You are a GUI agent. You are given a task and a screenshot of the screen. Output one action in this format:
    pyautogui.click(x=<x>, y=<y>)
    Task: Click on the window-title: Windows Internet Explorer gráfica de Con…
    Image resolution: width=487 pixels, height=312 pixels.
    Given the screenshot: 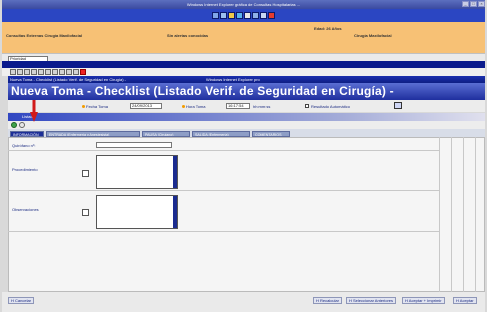 What is the action you would take?
    pyautogui.click(x=243, y=4)
    